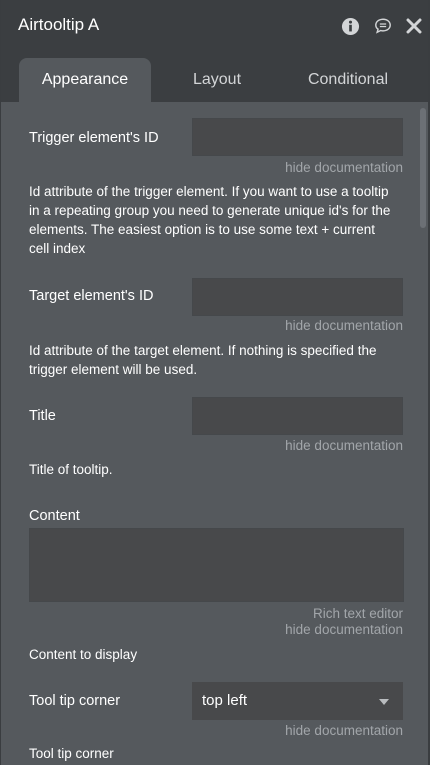  Describe the element at coordinates (327, 445) in the screenshot. I see `title-hide-documentation-link: hide documentation` at that location.